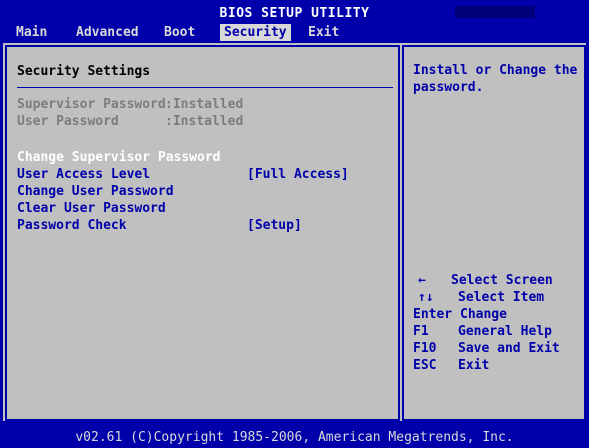 Image resolution: width=589 pixels, height=448 pixels. Describe the element at coordinates (91, 208) in the screenshot. I see `clear-user-password-item: Clear User Password` at that location.